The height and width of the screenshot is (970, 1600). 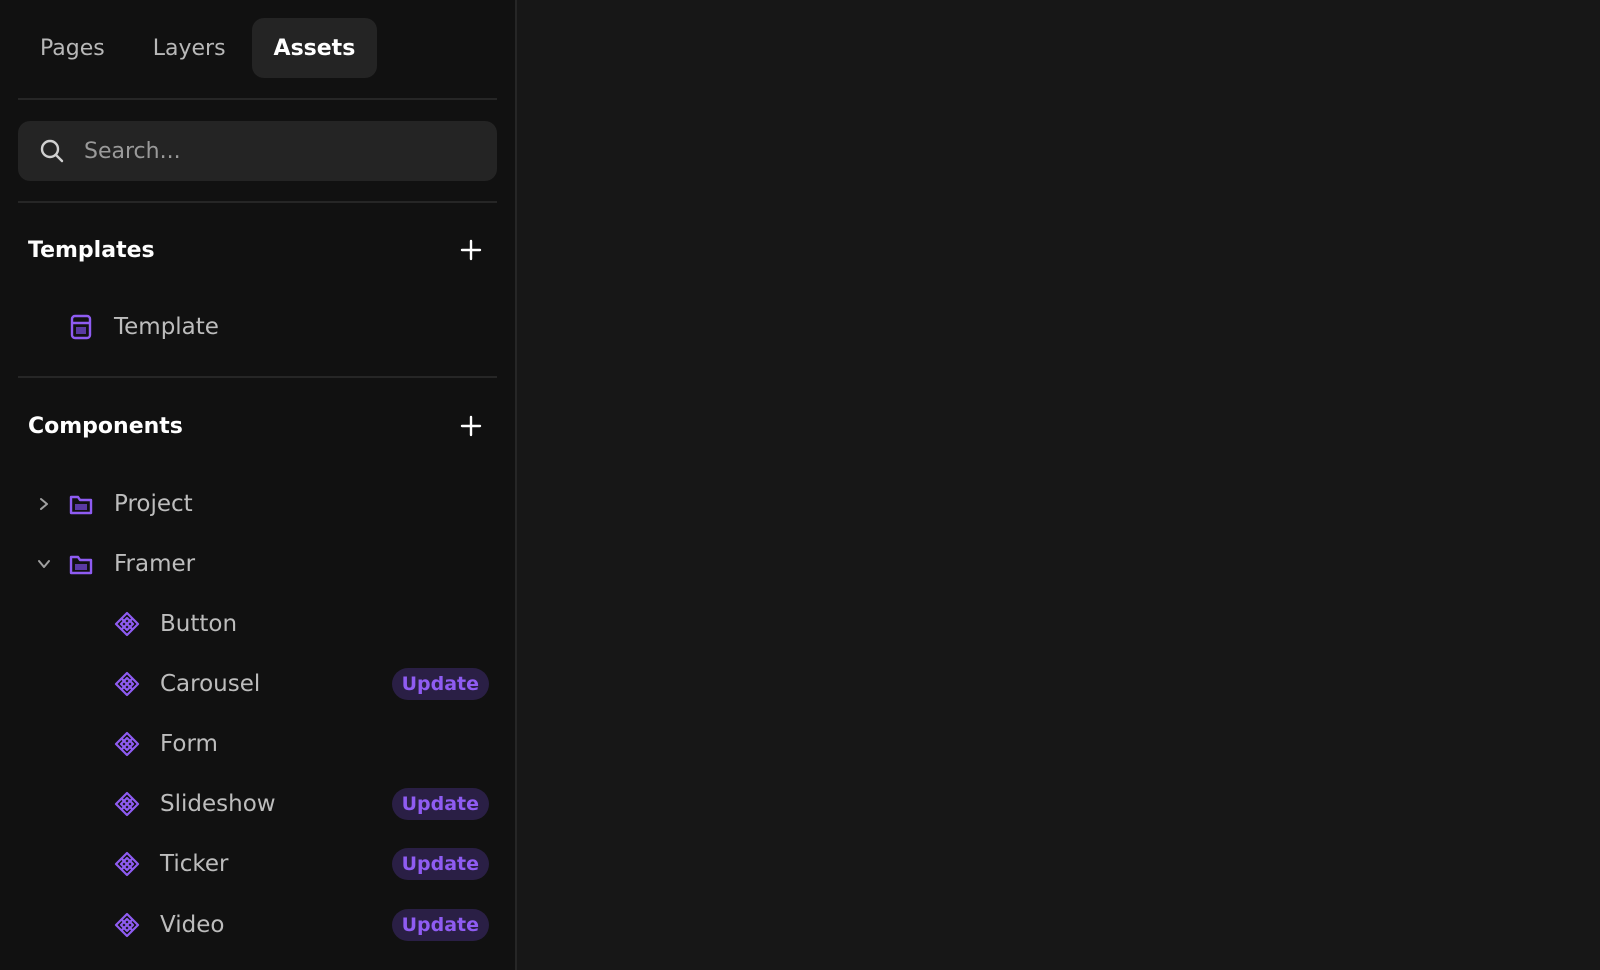 I want to click on panel-tabs: Pages Layers Assets, so click(x=198, y=48).